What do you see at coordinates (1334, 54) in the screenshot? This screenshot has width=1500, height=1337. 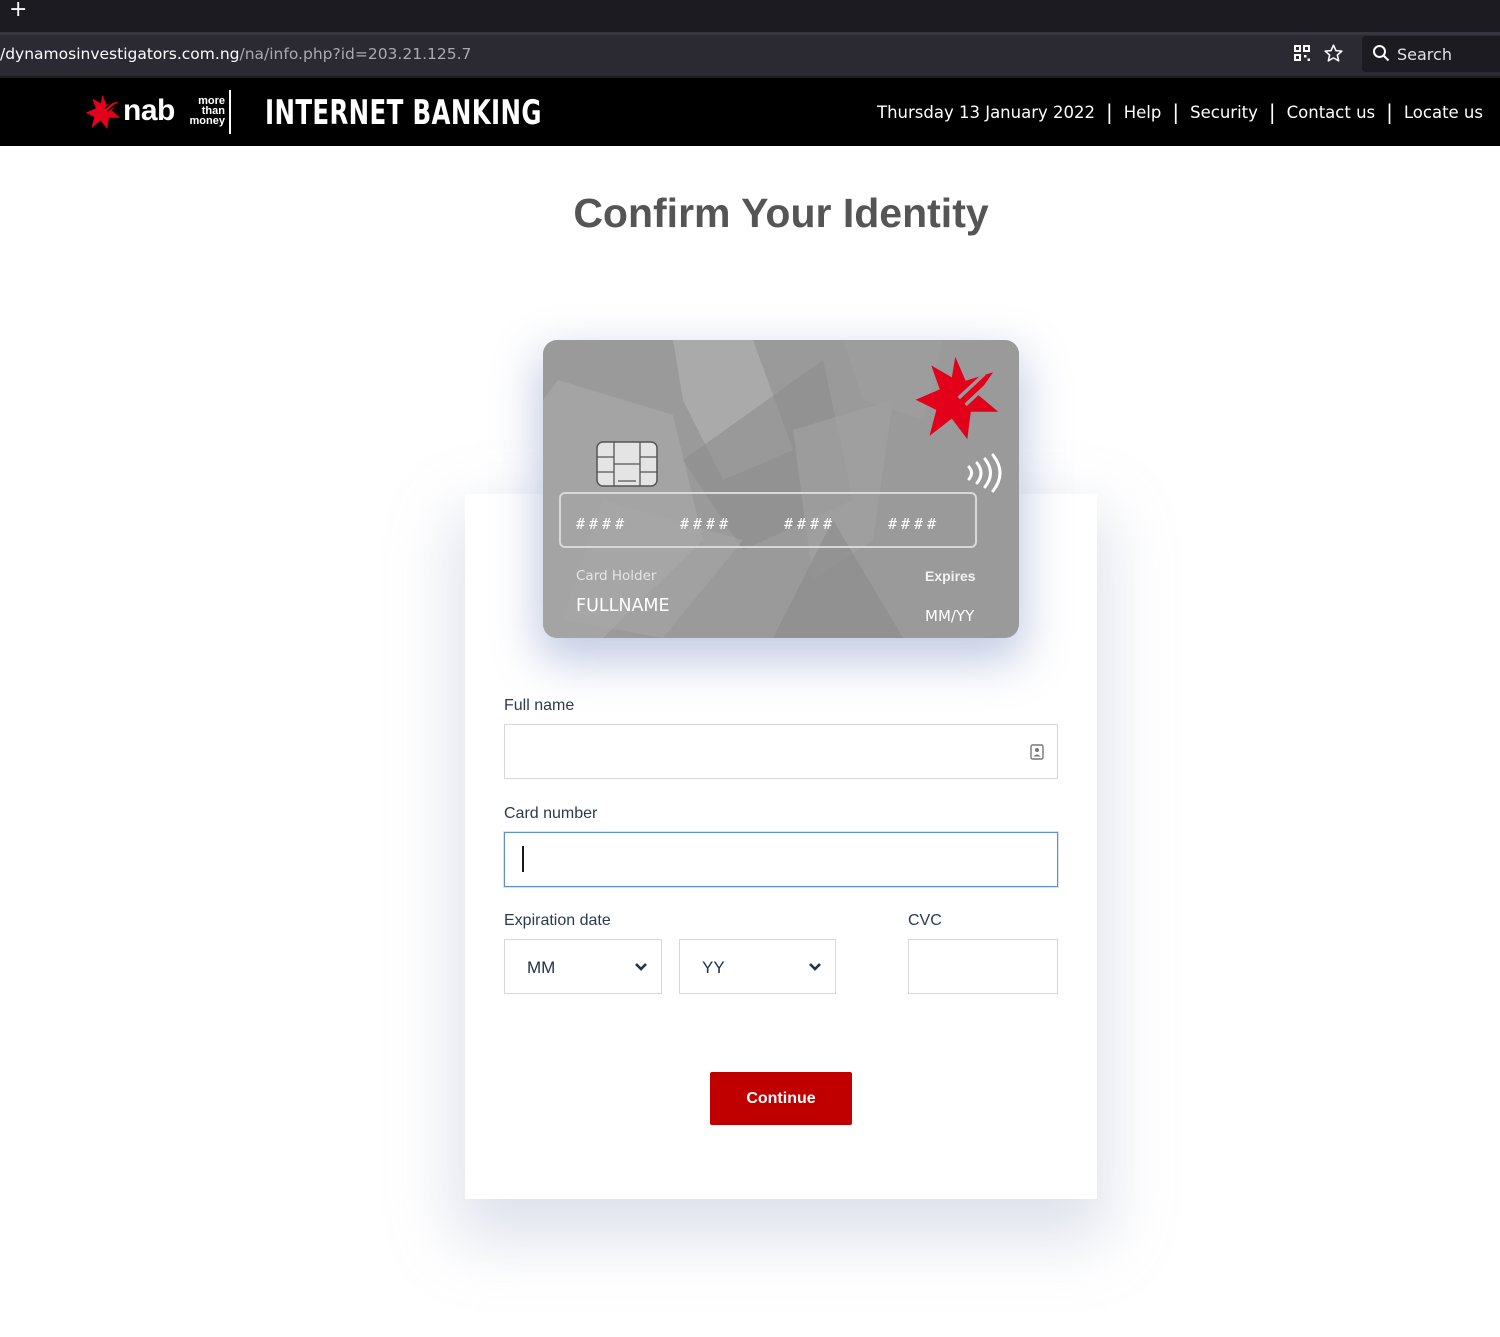 I see `bookmark-star-icon` at bounding box center [1334, 54].